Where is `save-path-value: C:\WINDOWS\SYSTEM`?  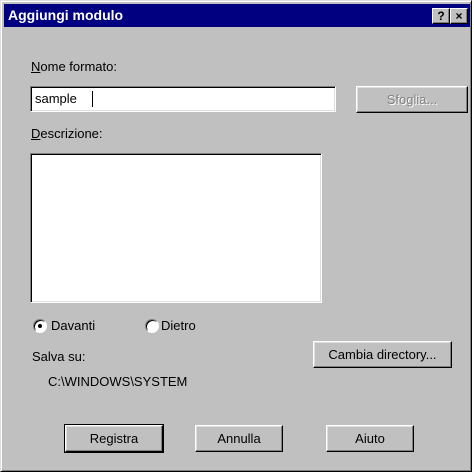 save-path-value: C:\WINDOWS\SYSTEM is located at coordinates (118, 381).